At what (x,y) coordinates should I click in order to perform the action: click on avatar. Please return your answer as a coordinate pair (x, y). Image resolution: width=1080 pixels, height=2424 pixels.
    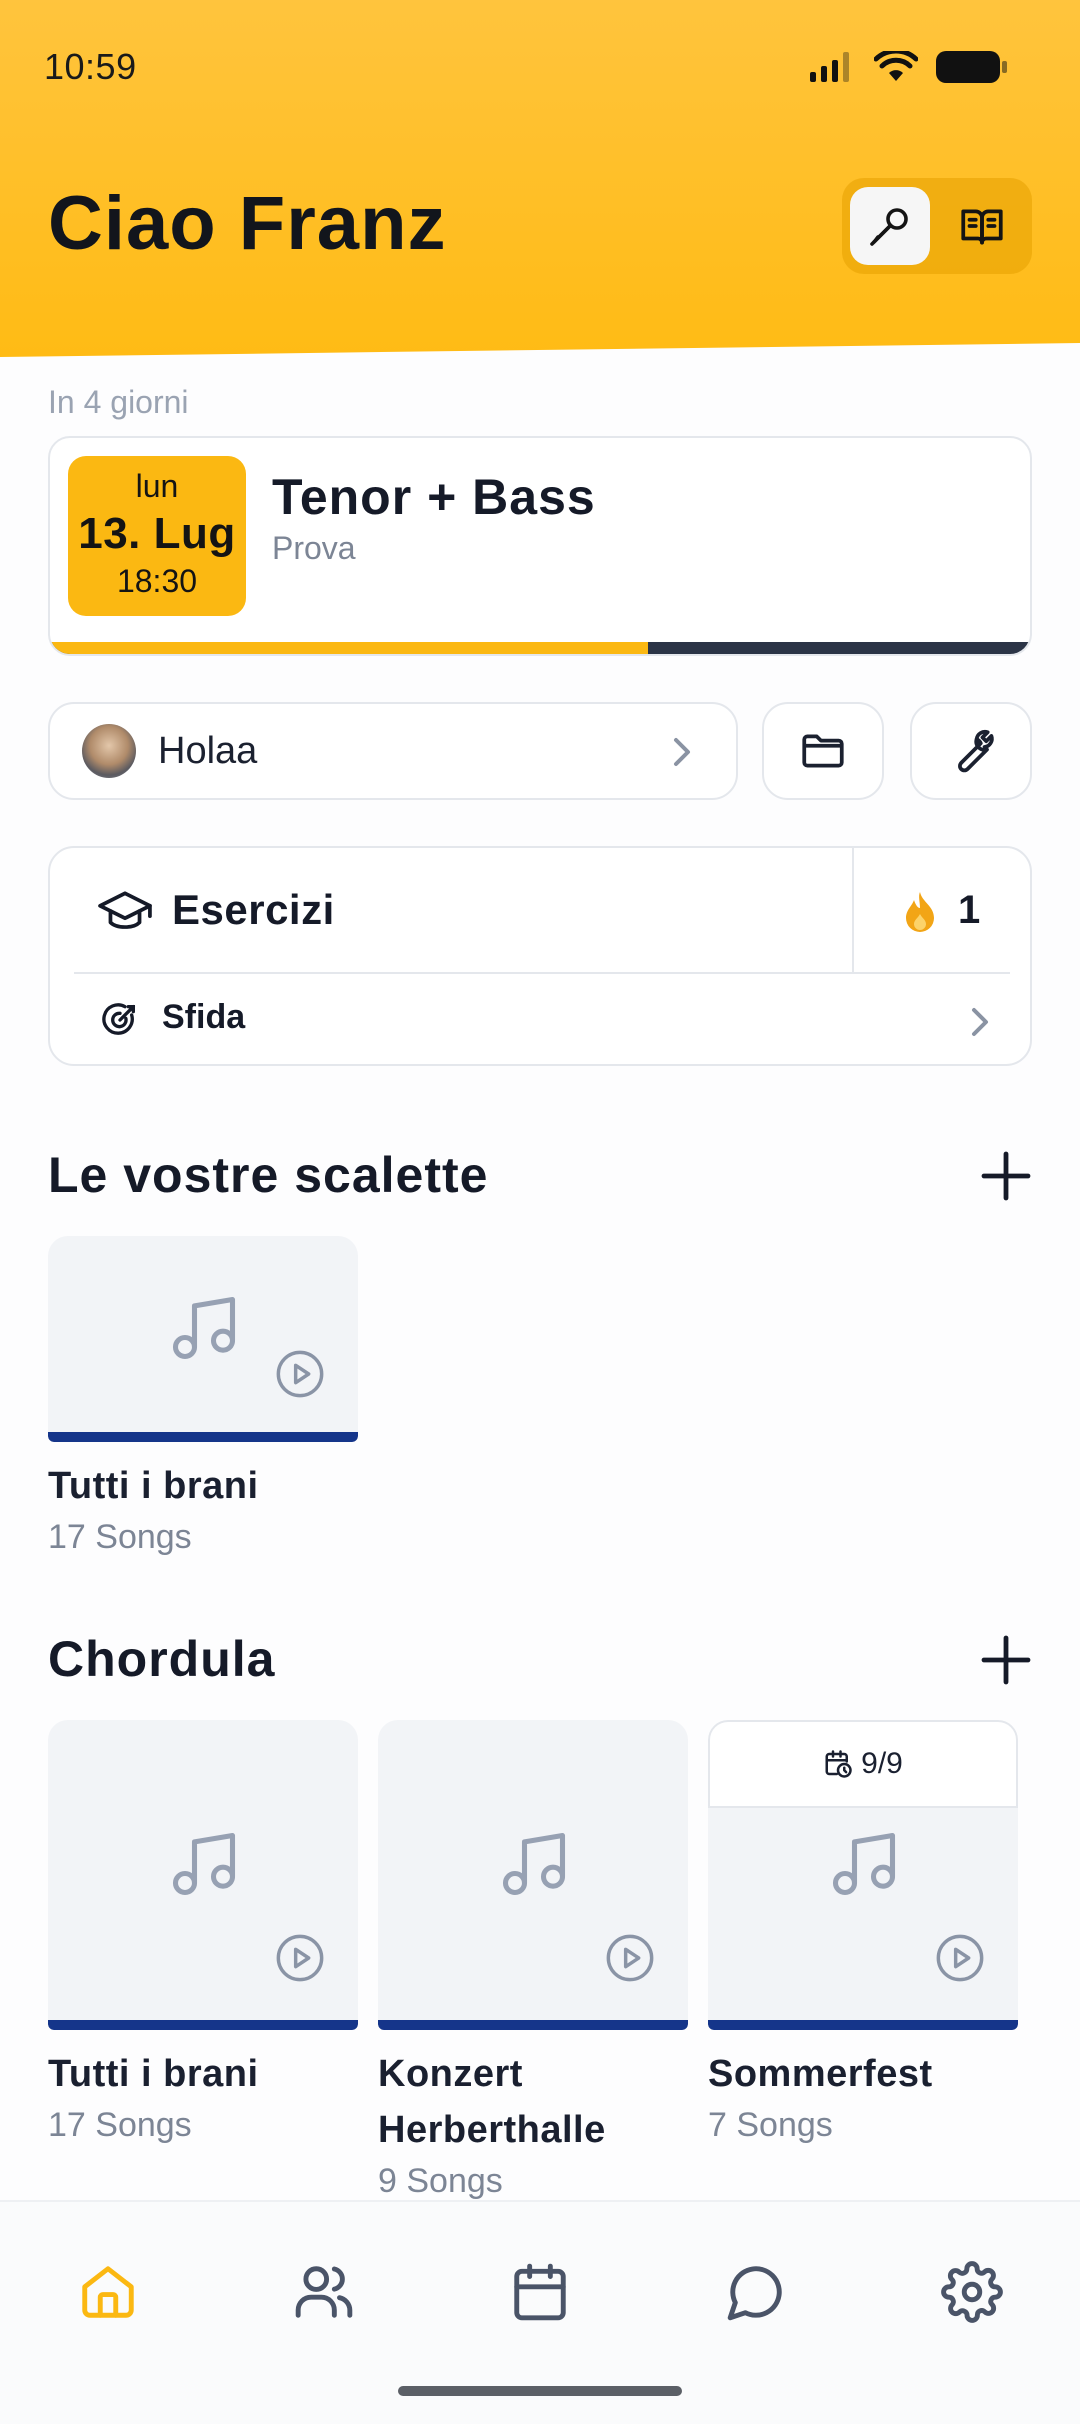
    Looking at the image, I should click on (109, 751).